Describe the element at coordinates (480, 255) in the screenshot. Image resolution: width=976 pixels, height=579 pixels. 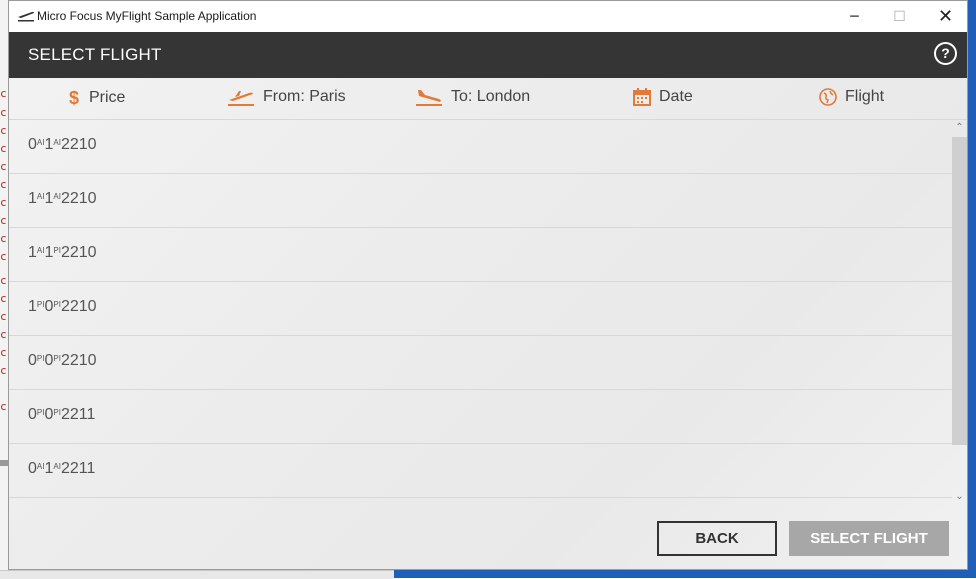
I see `flight-row: 1AI1PI2210` at that location.